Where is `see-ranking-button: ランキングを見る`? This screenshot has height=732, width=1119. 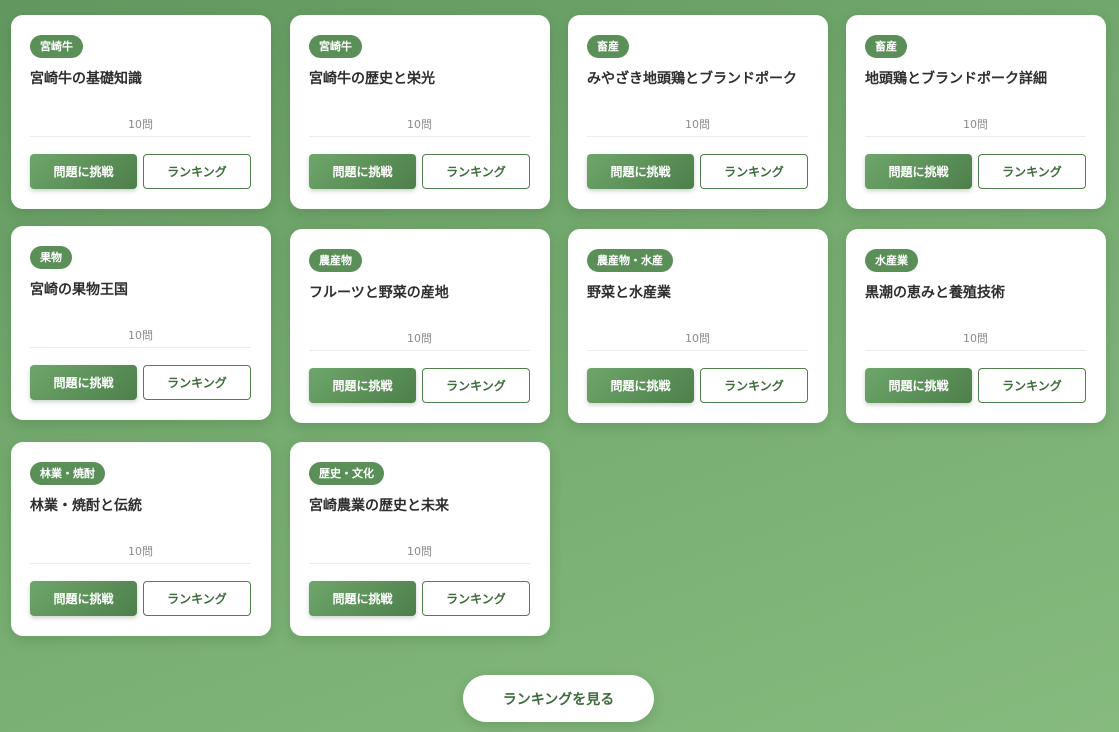 see-ranking-button: ランキングを見る is located at coordinates (558, 698).